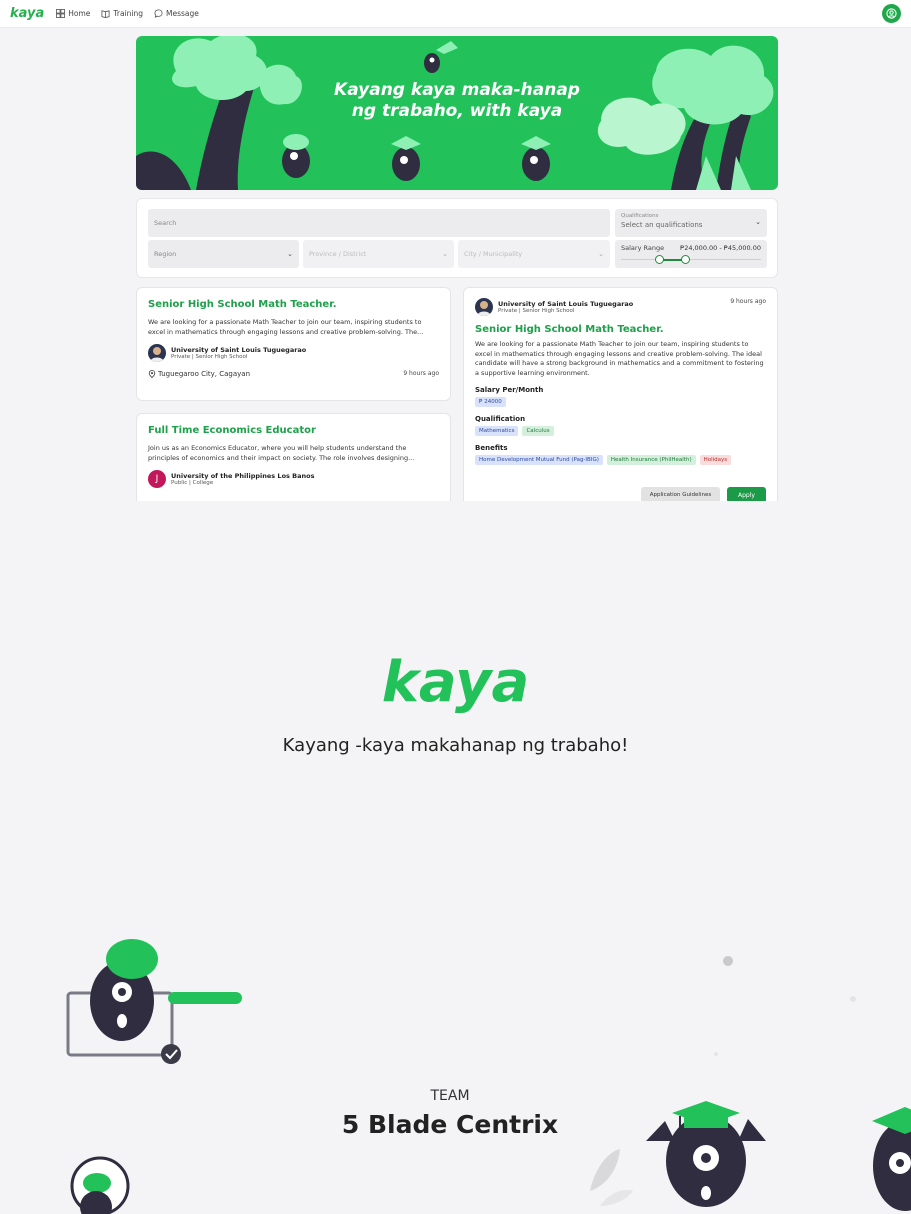  Describe the element at coordinates (421, 373) in the screenshot. I see `job-posted-time: 9 hours ago` at that location.